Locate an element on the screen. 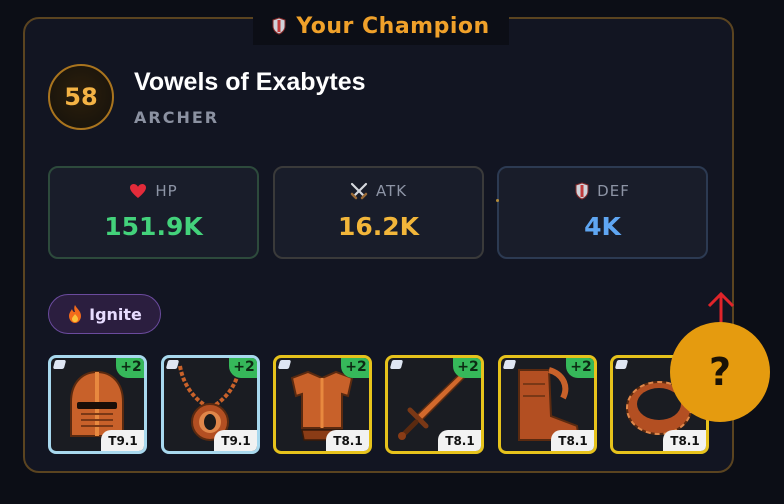  skill-label: Ignite is located at coordinates (115, 314).